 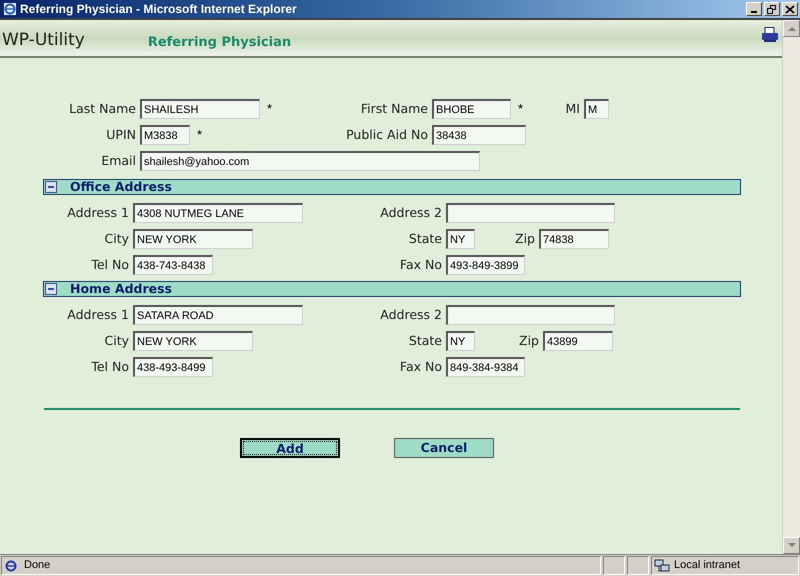 I want to click on input-field: 74838, so click(x=574, y=239).